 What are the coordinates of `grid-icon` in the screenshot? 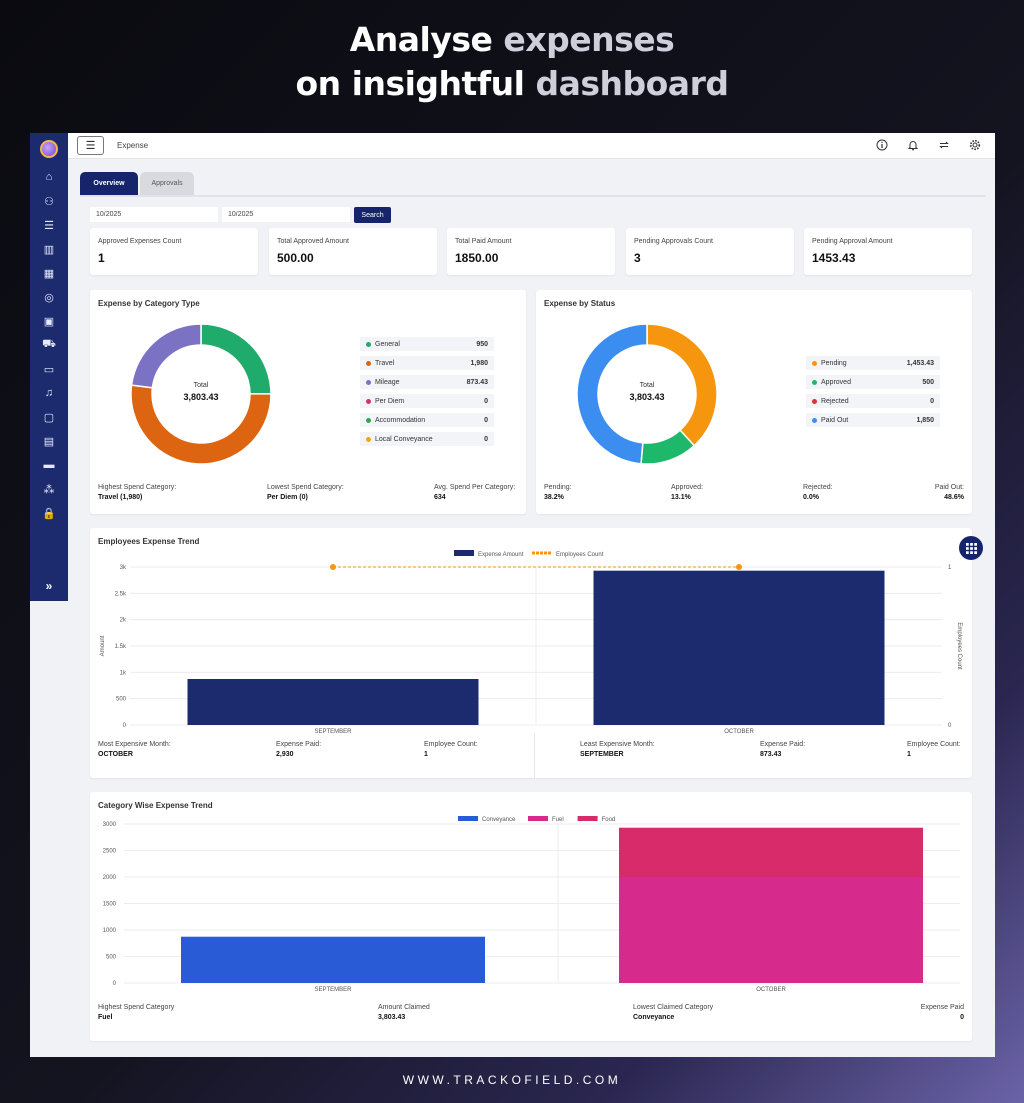 It's located at (971, 548).